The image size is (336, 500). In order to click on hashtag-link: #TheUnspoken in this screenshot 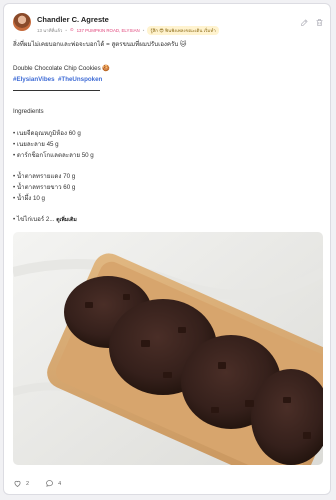, I will do `click(80, 79)`.